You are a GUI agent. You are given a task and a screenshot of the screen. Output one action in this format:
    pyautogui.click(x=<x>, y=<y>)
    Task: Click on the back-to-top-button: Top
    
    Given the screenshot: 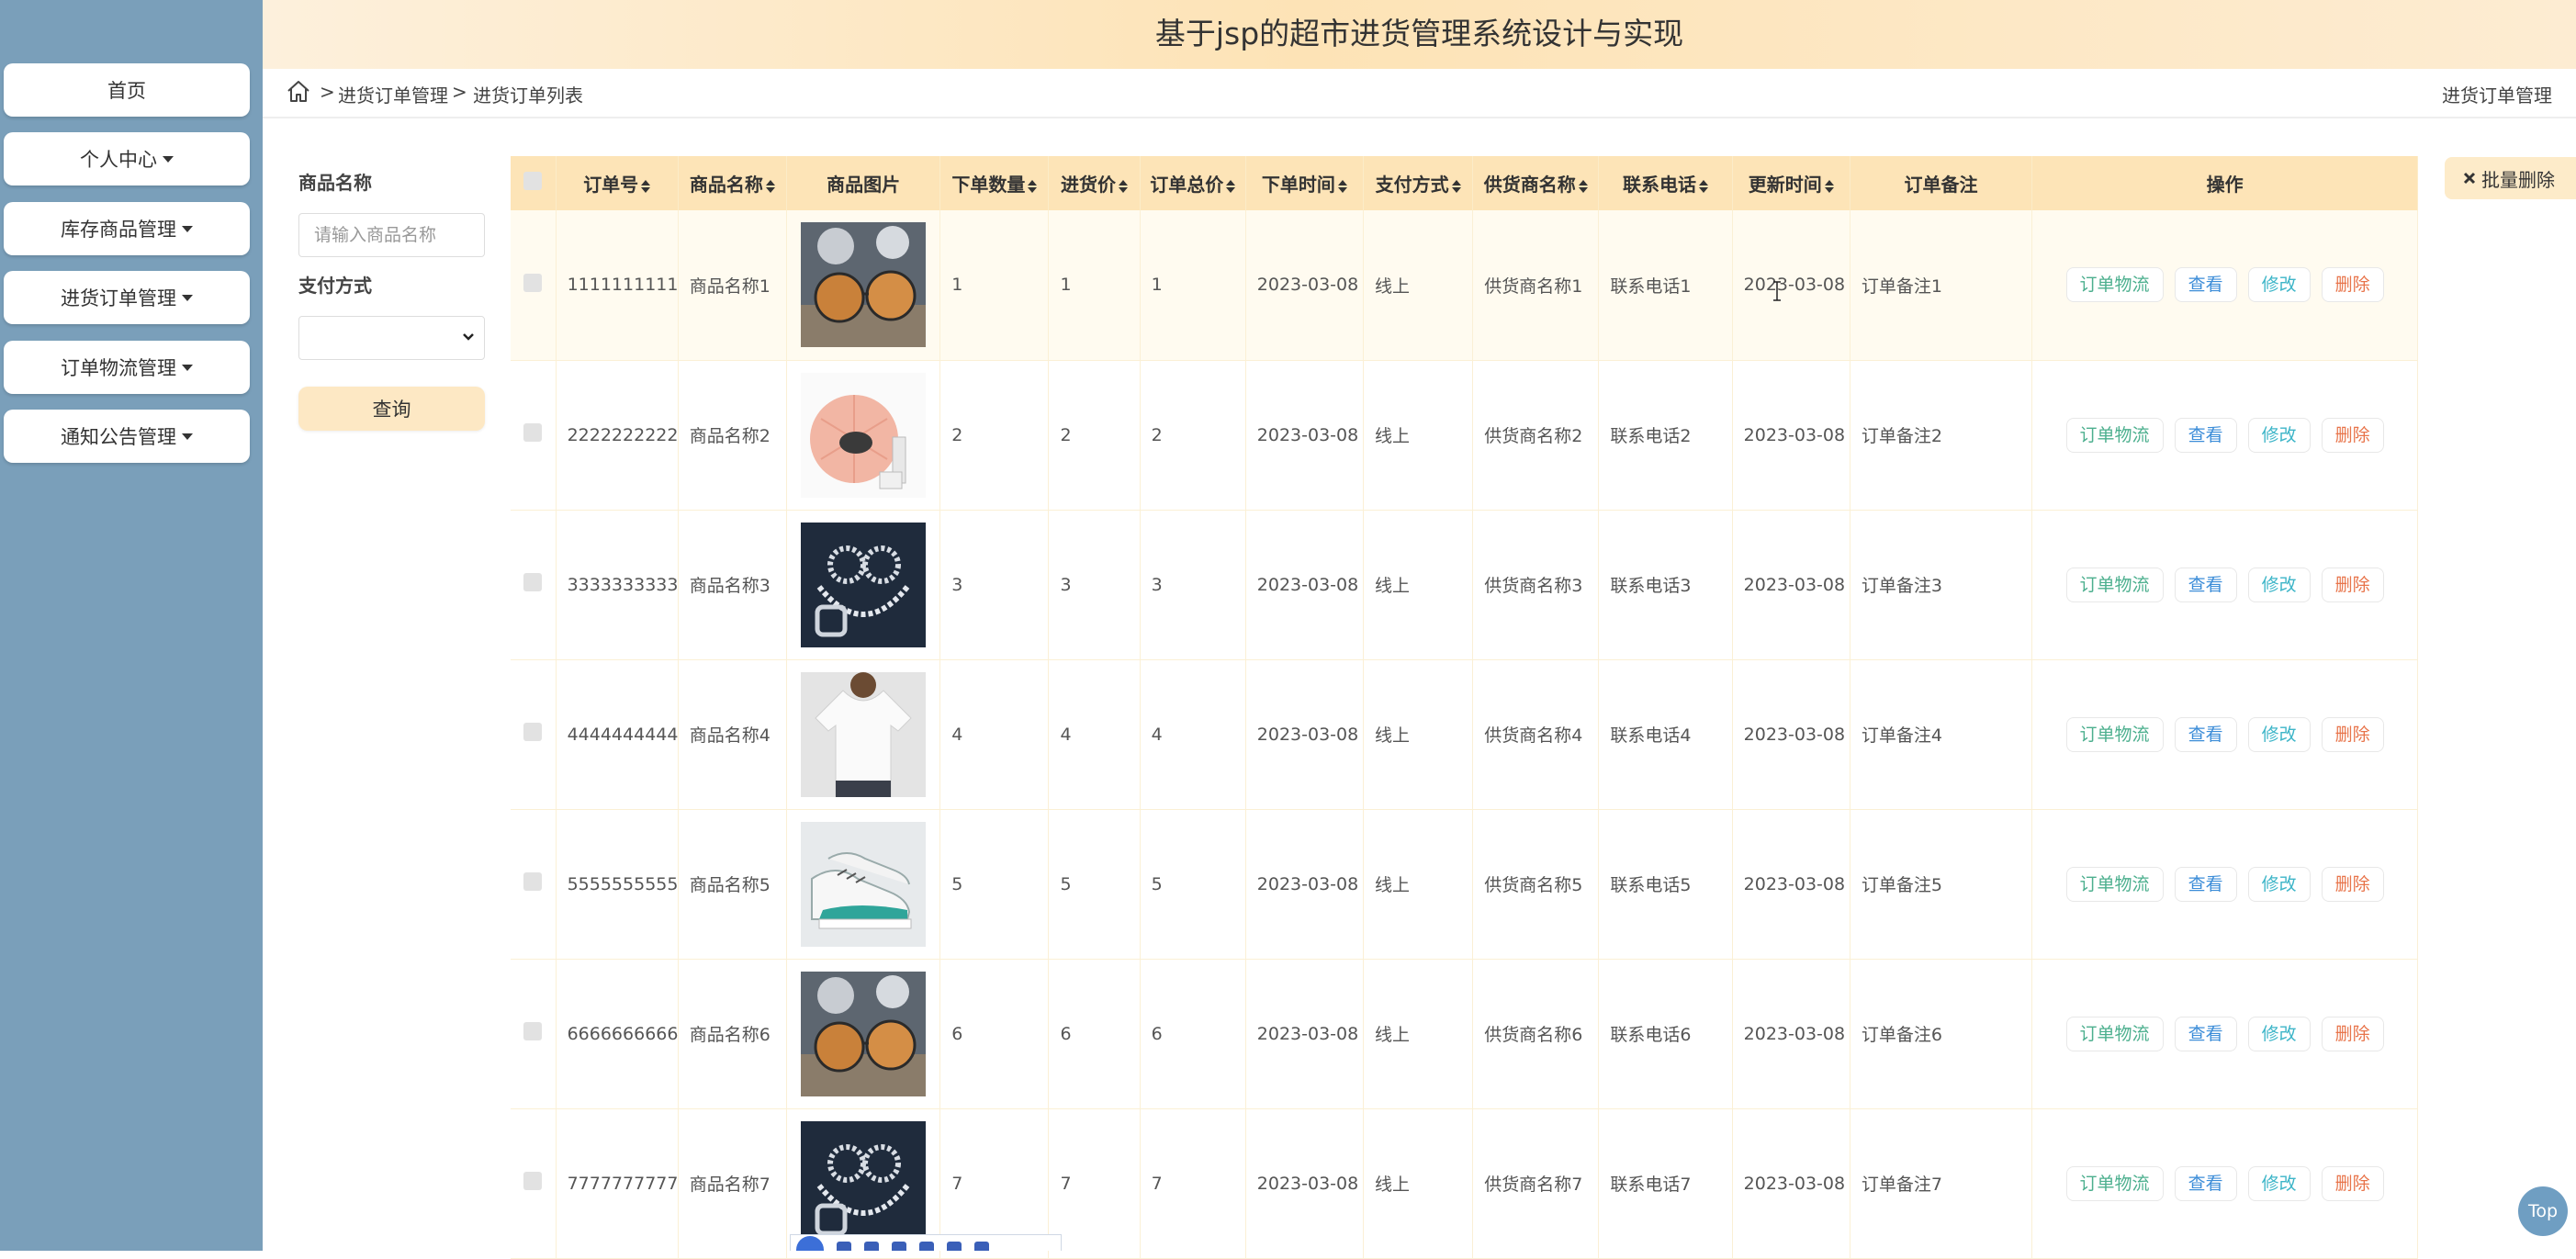 What is the action you would take?
    pyautogui.click(x=2543, y=1211)
    